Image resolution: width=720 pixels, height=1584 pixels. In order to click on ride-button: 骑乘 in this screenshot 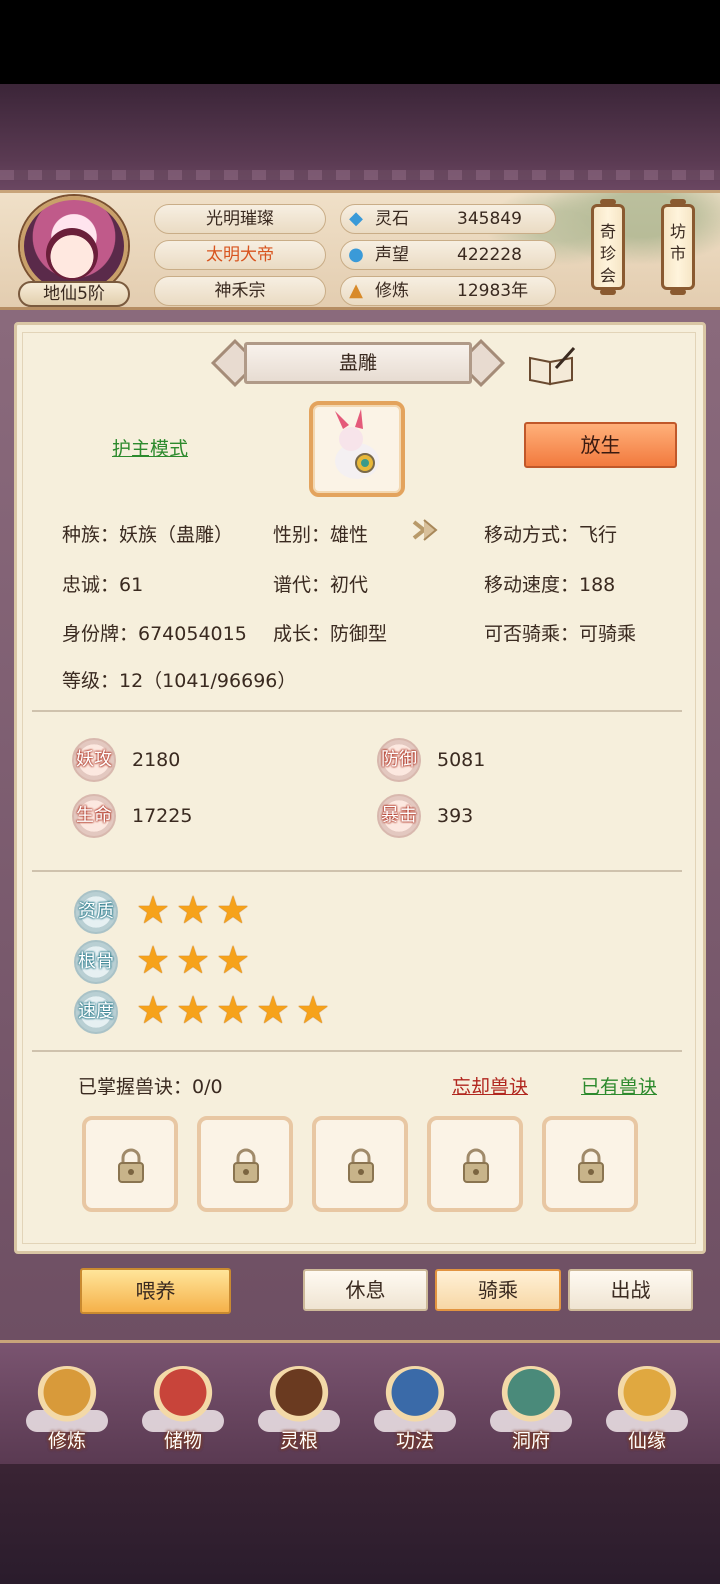, I will do `click(498, 1290)`.